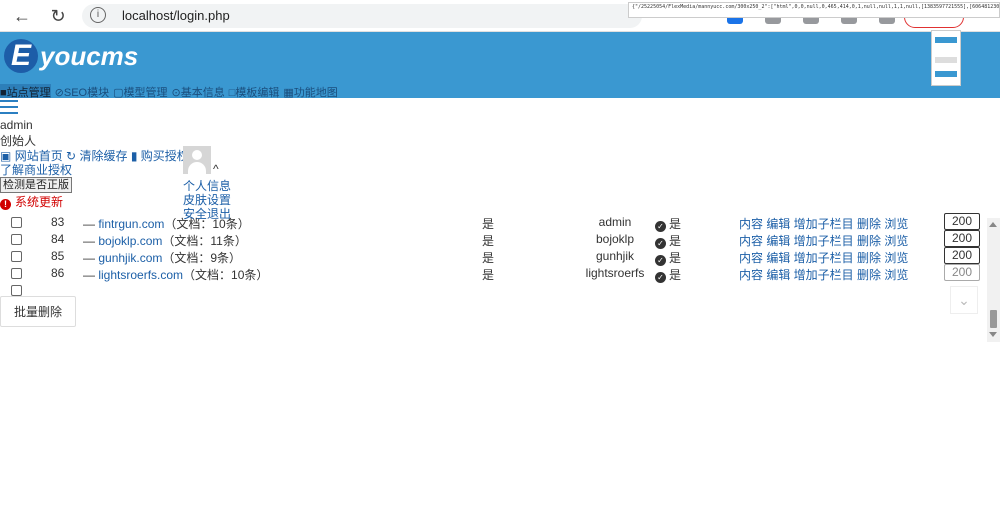  I want to click on reload-icon: ↻, so click(58, 16).